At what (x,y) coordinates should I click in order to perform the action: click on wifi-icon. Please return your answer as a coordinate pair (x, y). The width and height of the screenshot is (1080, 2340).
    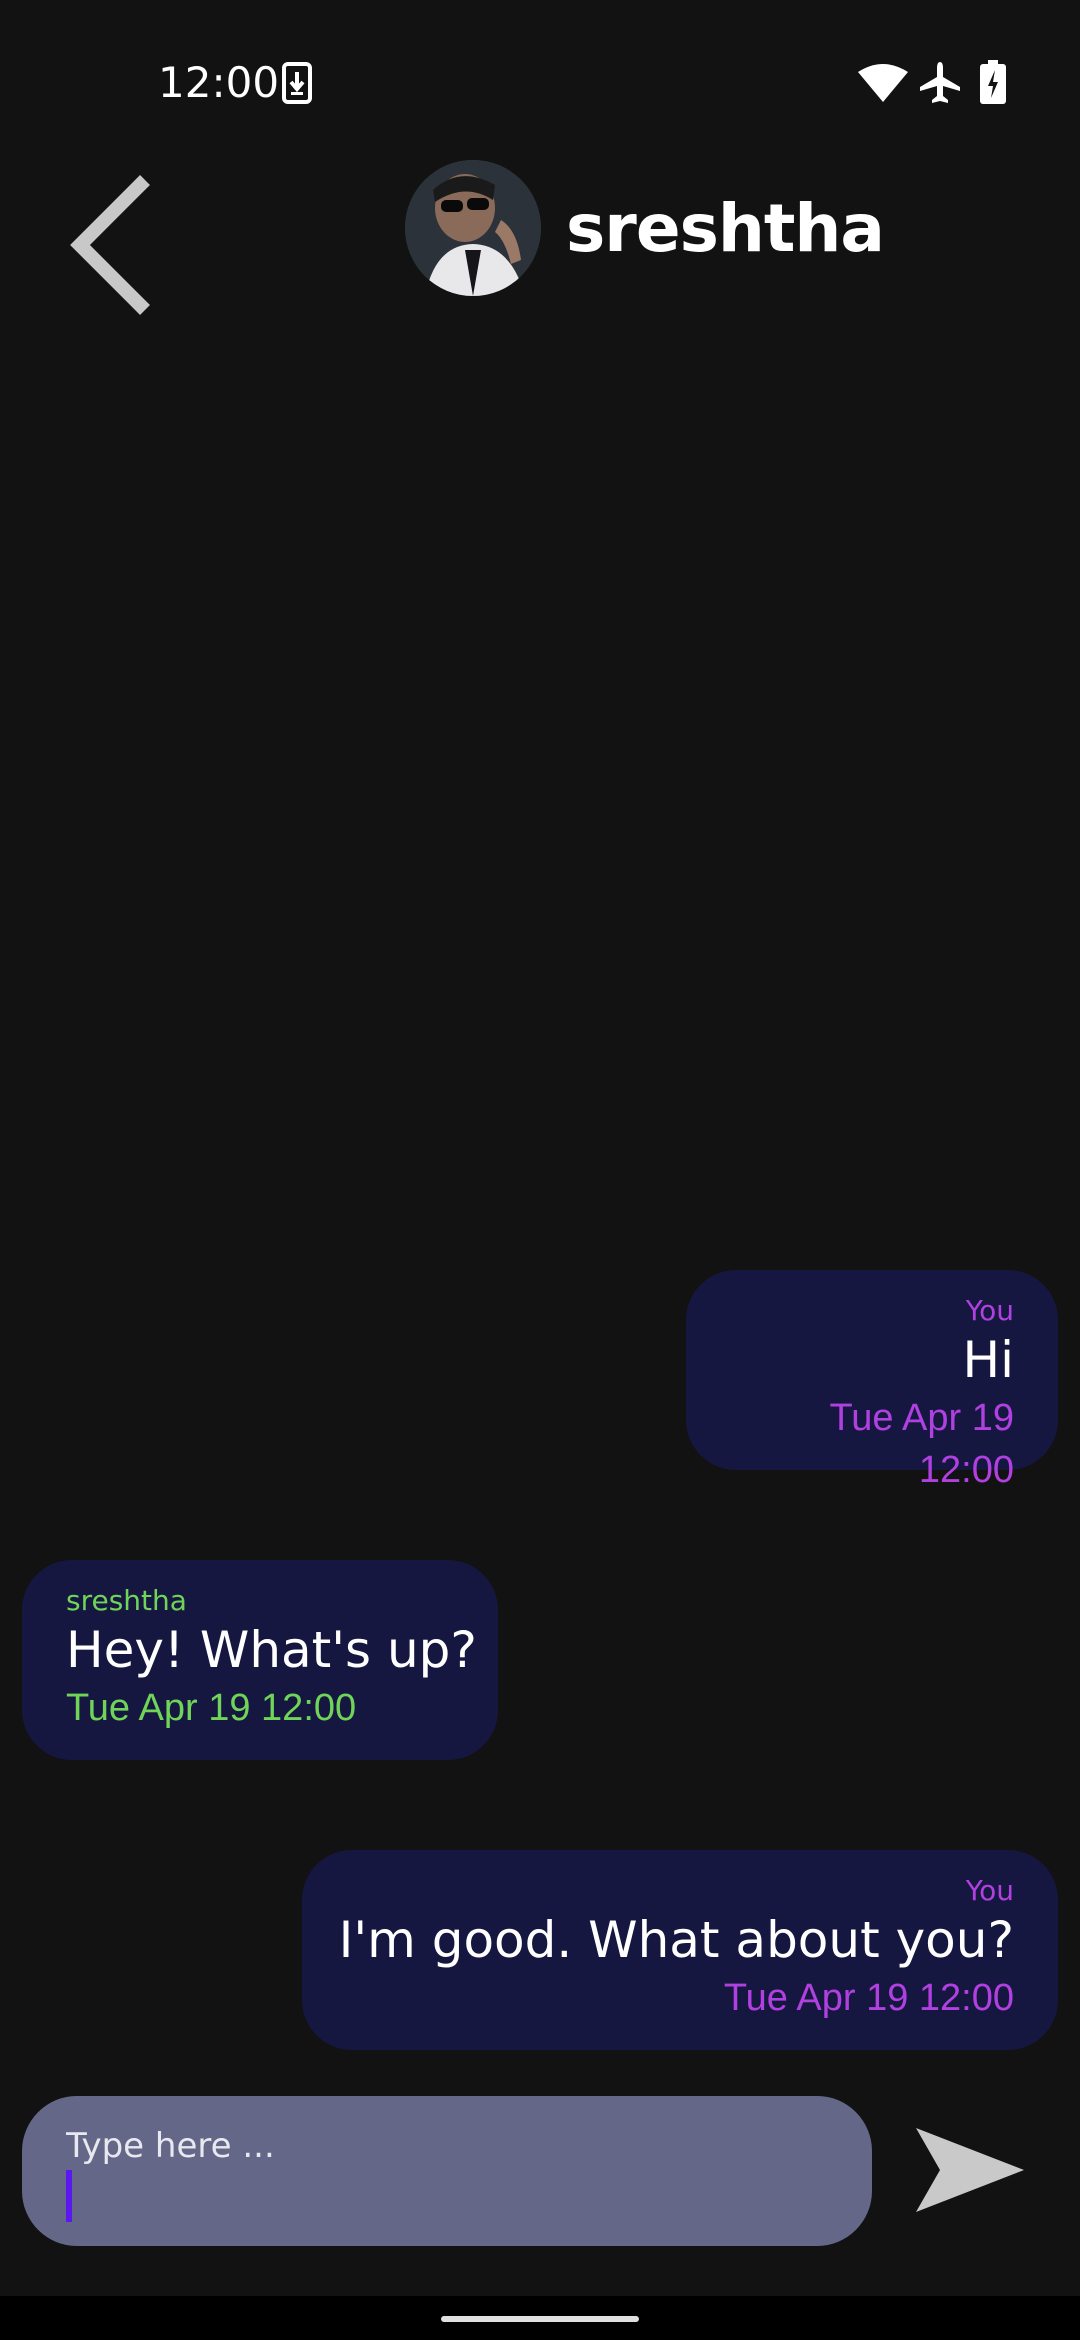
    Looking at the image, I should click on (883, 83).